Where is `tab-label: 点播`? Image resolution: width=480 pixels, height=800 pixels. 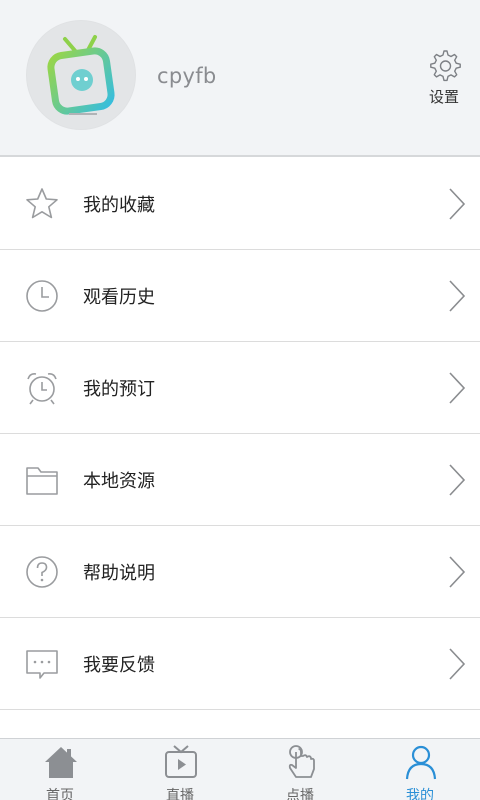 tab-label: 点播 is located at coordinates (300, 794).